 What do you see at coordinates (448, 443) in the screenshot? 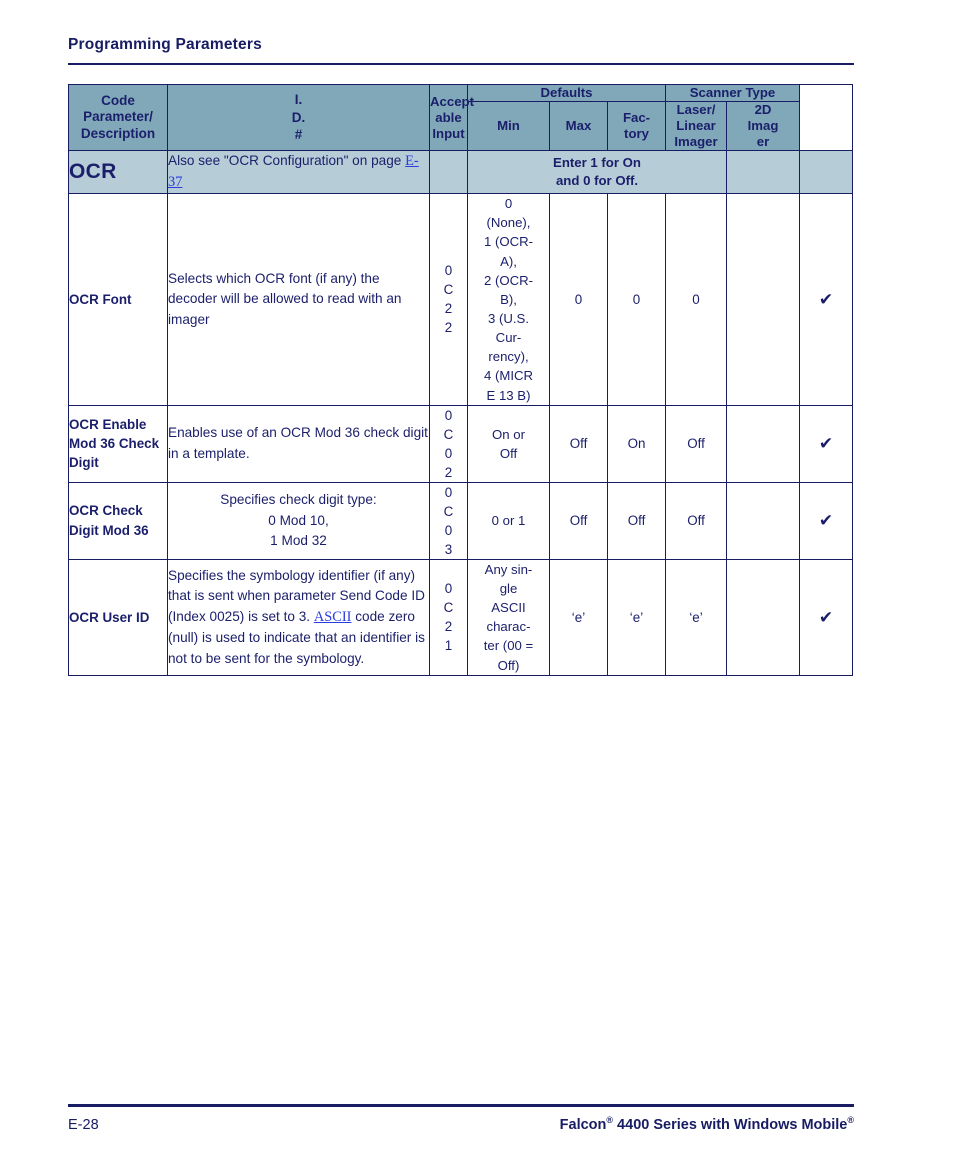
I see `row-id-ocr-enable-mod-36: 0 C 0 2` at bounding box center [448, 443].